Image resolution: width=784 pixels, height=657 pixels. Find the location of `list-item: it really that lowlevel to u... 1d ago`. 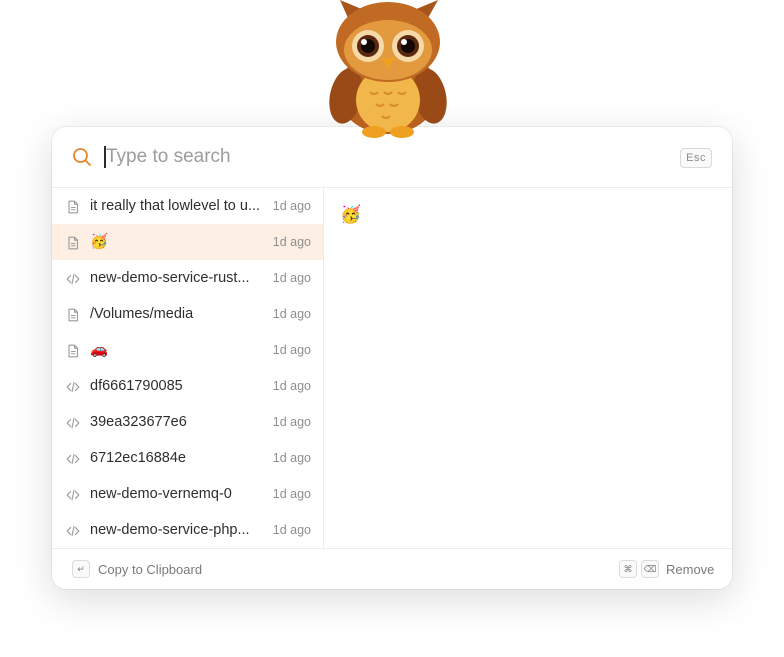

list-item: it really that lowlevel to u... 1d ago is located at coordinates (187, 206).